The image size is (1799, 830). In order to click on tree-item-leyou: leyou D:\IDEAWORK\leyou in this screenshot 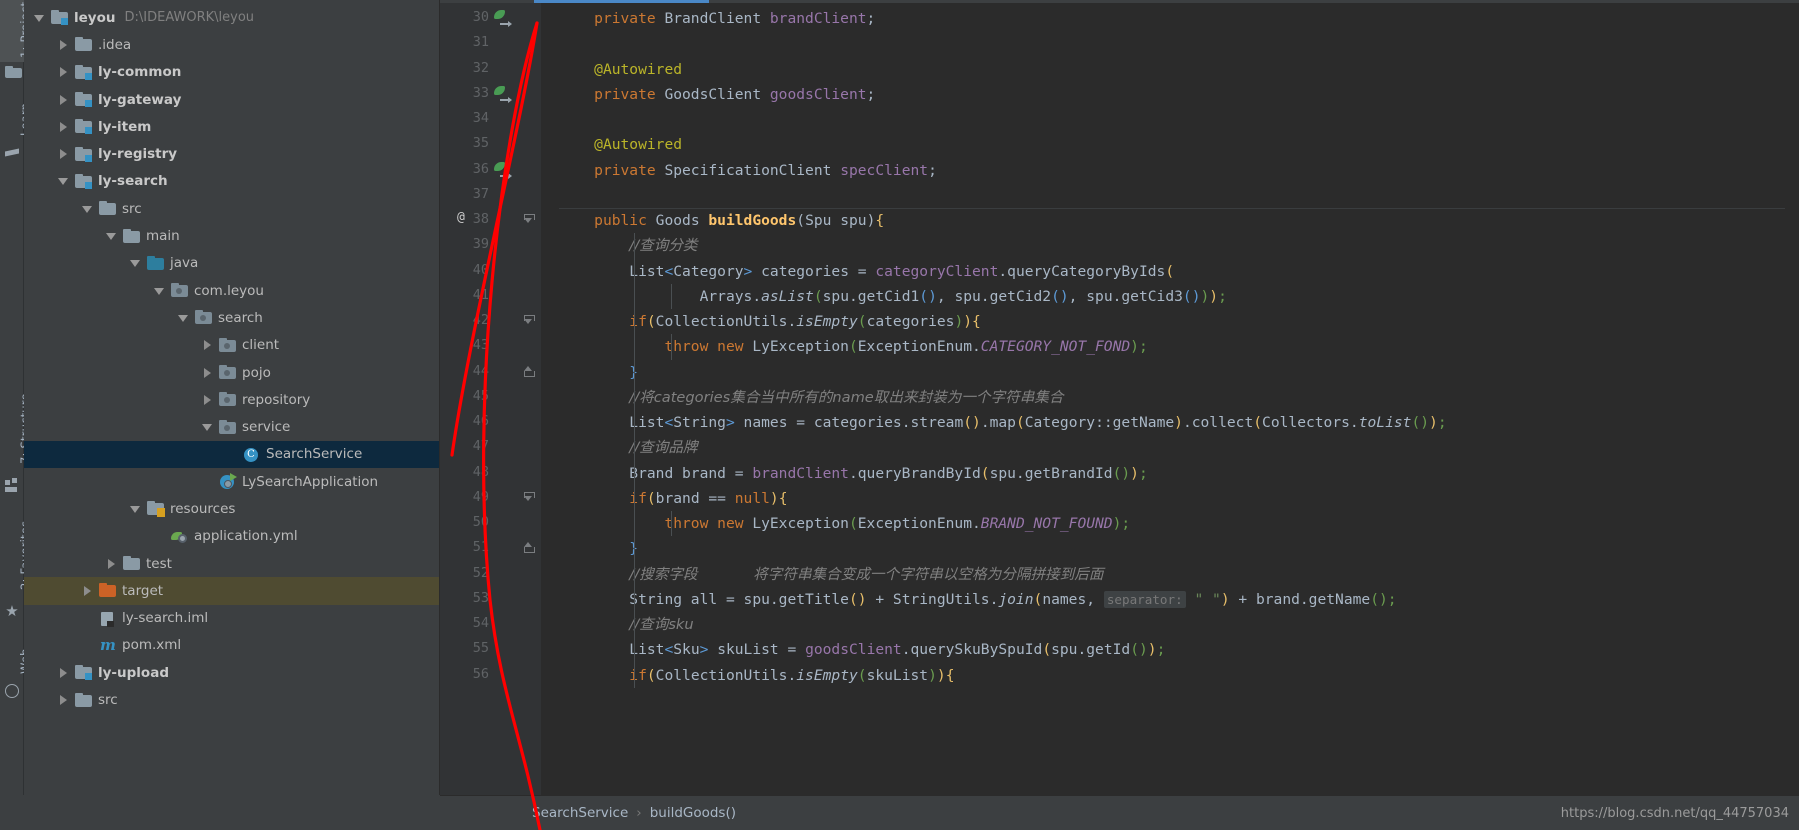, I will do `click(231, 17)`.